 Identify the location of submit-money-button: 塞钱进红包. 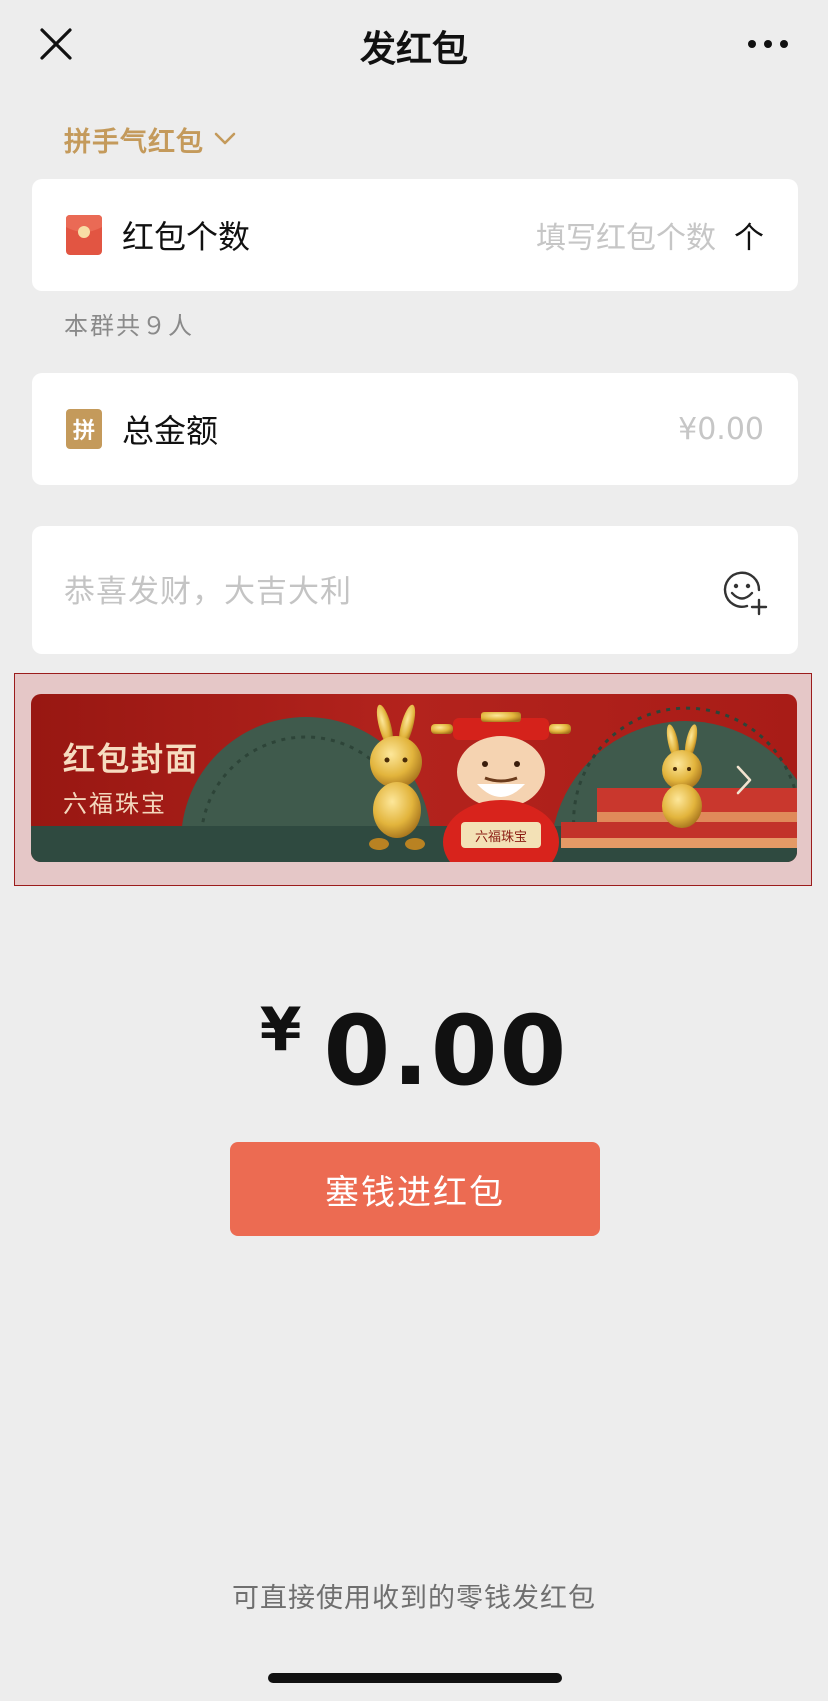
(415, 1189).